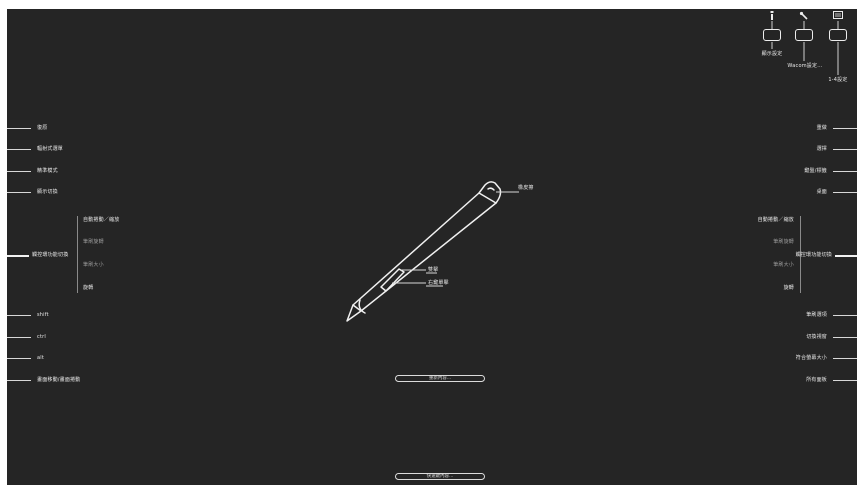  Describe the element at coordinates (438, 283) in the screenshot. I see `pen-lower-button-label: 右鍵單擊` at that location.